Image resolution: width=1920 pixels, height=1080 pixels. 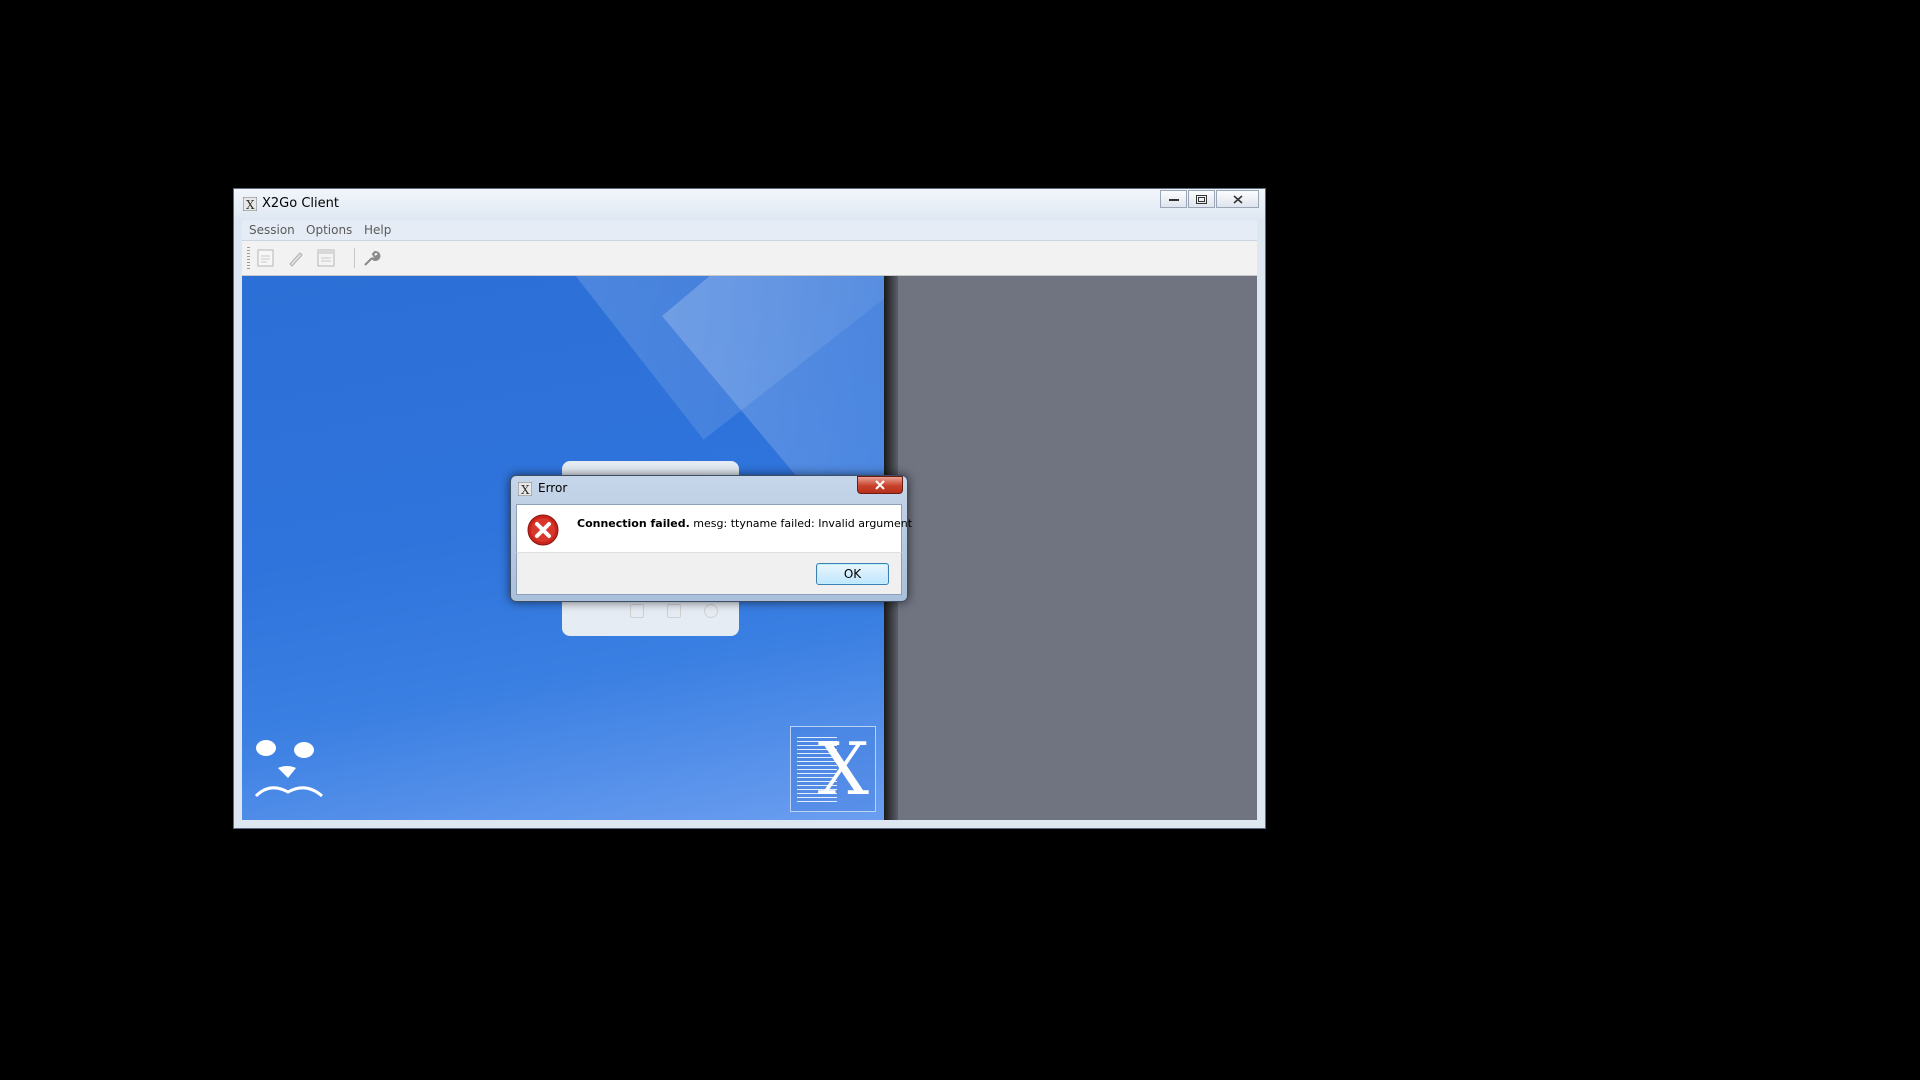 I want to click on session-list-icon, so click(x=326, y=258).